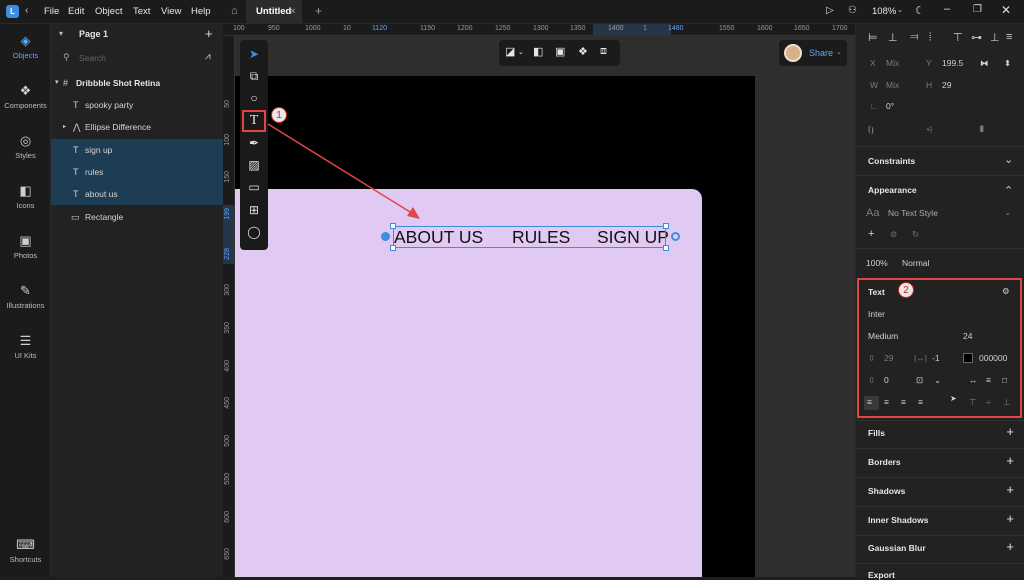 The height and width of the screenshot is (580, 1024). I want to click on avatar, so click(793, 53).